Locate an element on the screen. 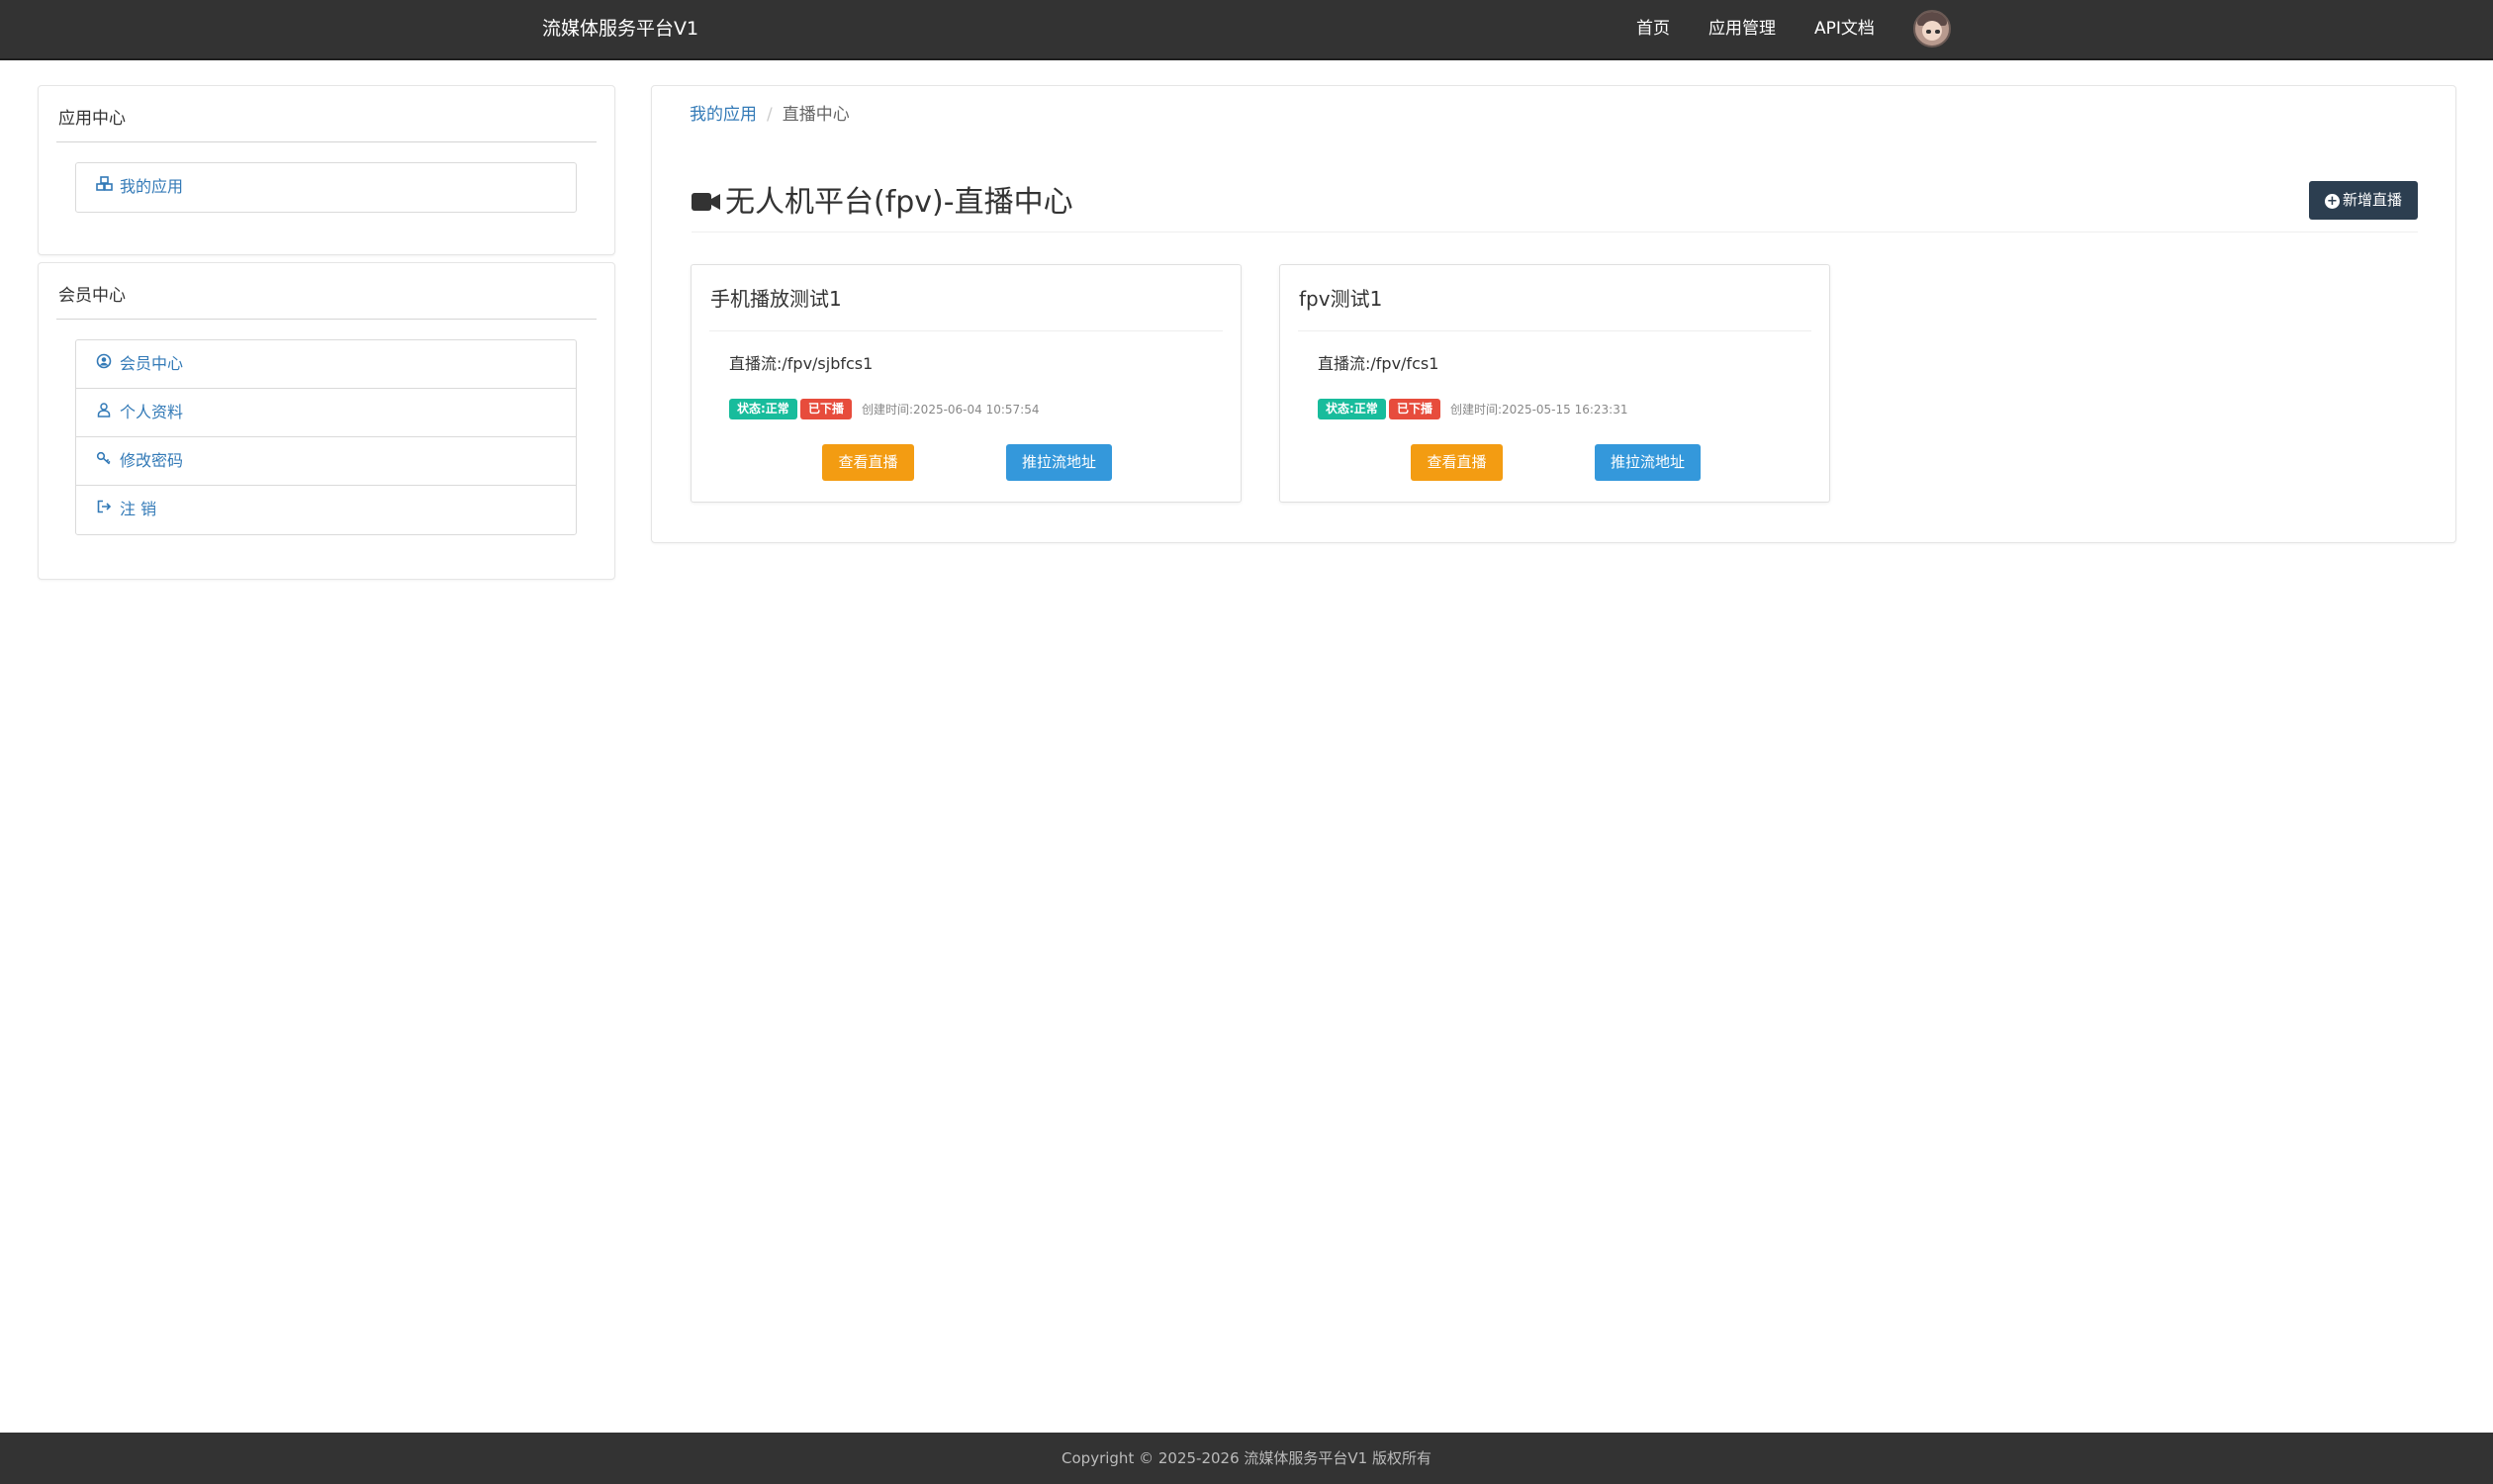 This screenshot has width=2493, height=1484. copyright-text: Copyright © 2025-2026 流媒体服务平台V1 版权所有 is located at coordinates (1246, 1458).